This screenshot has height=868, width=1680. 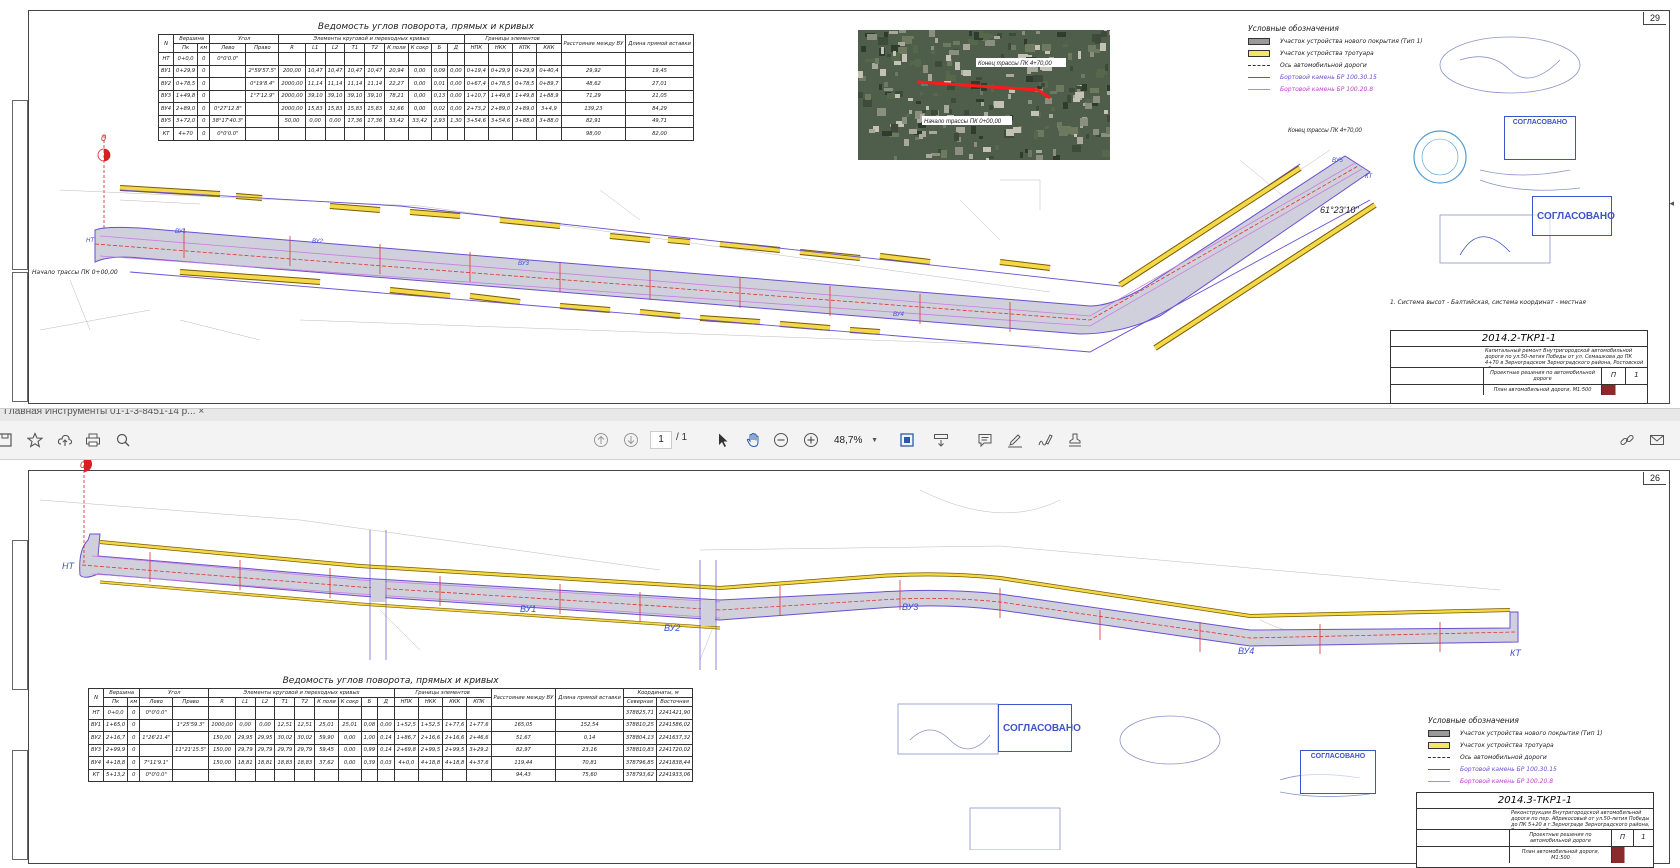 I want to click on col-header: Расстояние между ВУ, so click(x=523, y=697).